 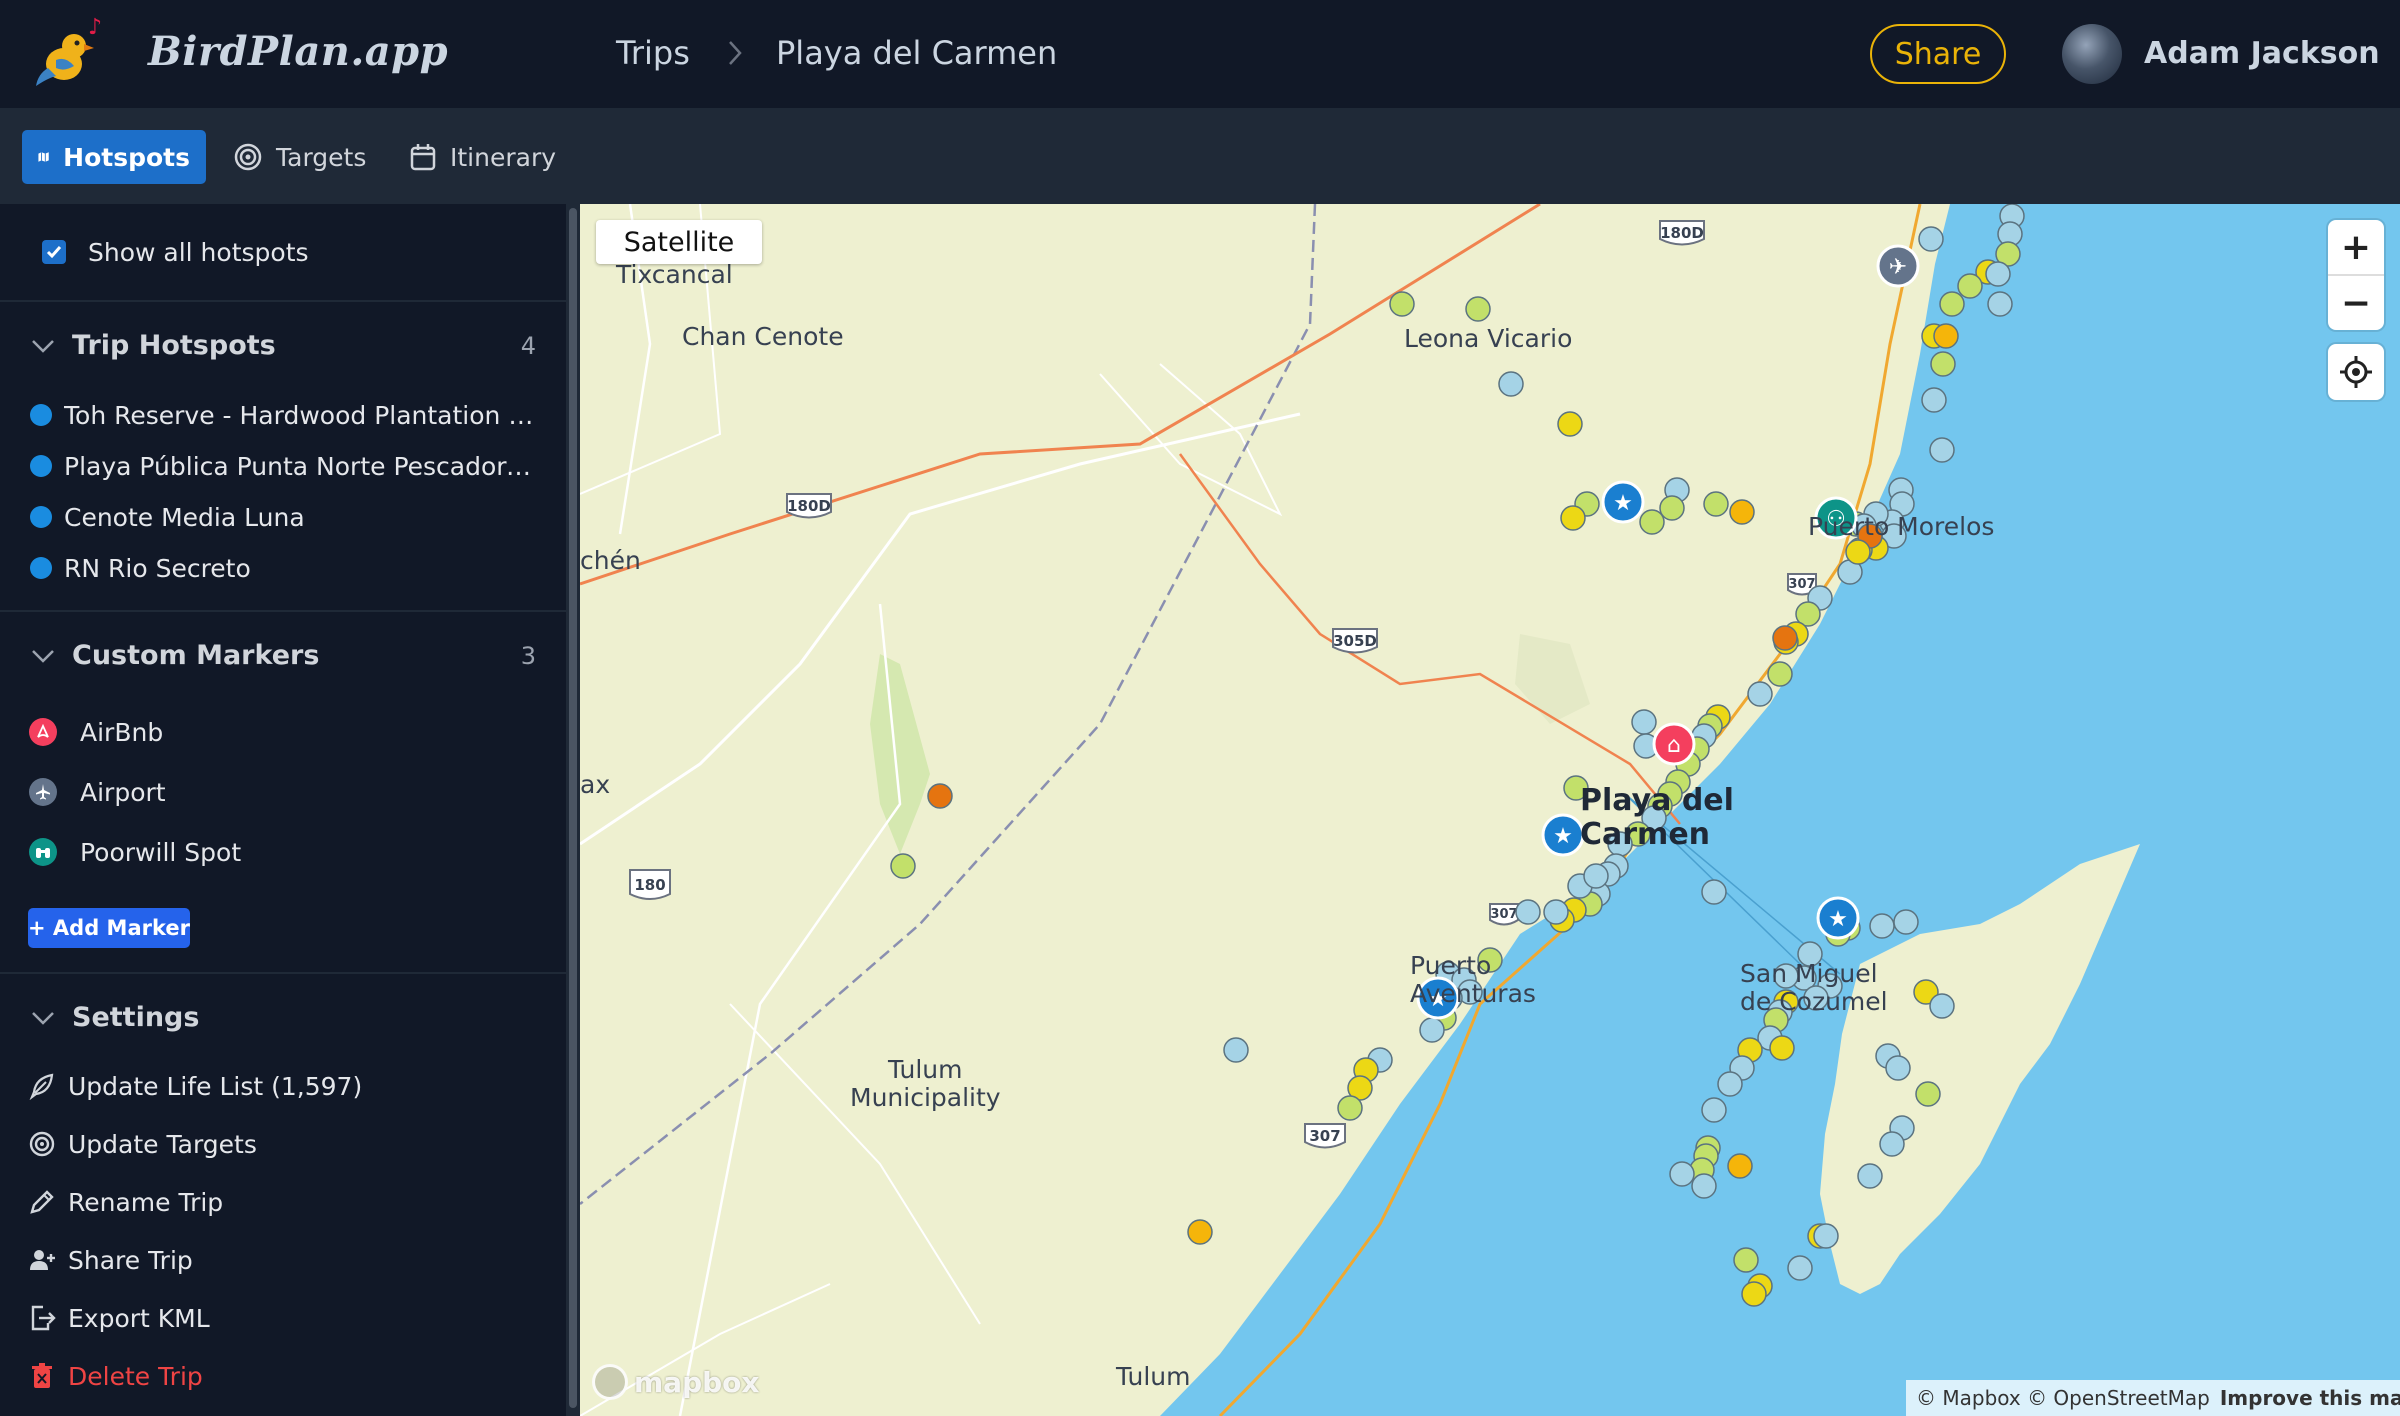 I want to click on breadcrumb-trips: Trips, so click(x=653, y=53).